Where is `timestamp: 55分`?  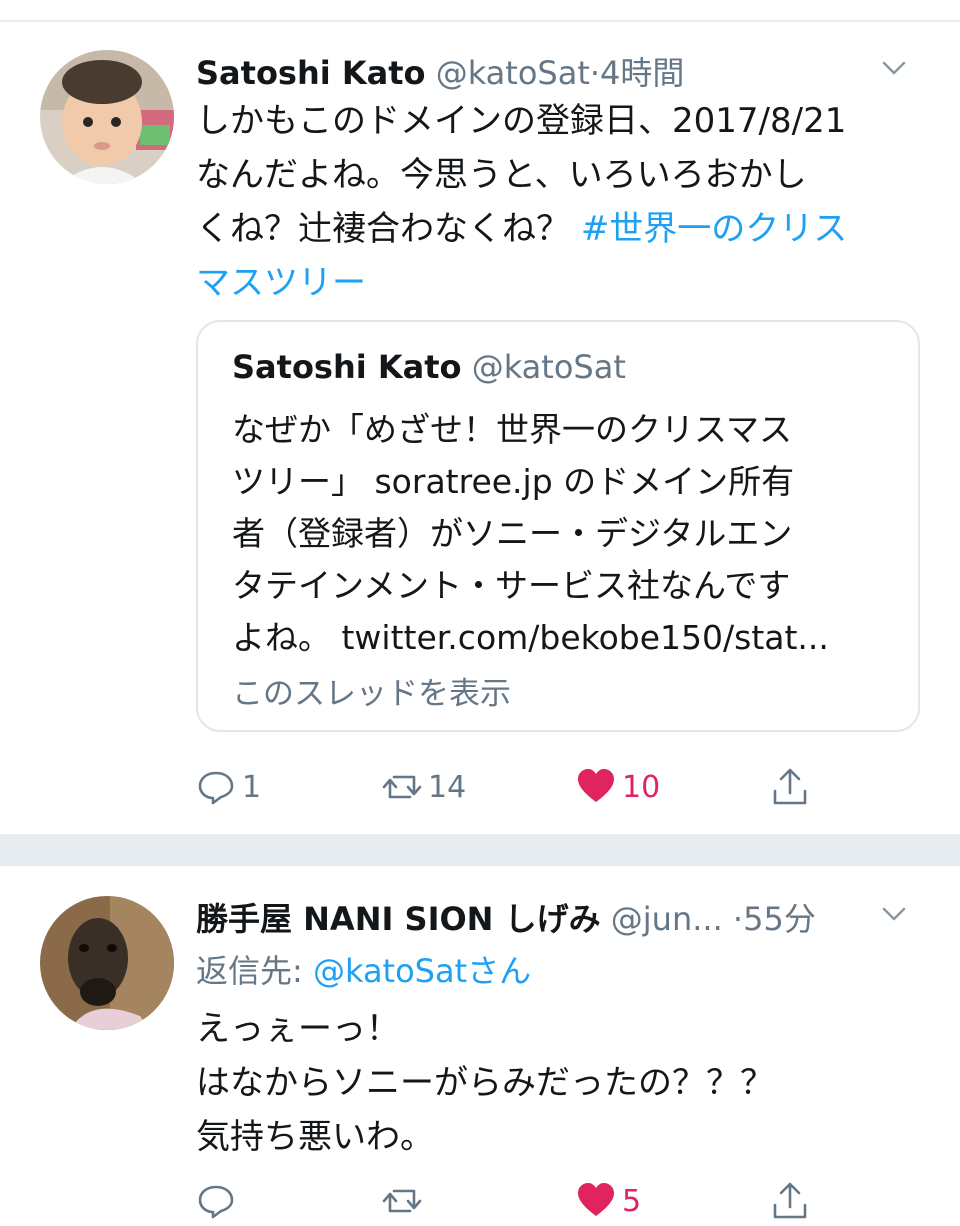
timestamp: 55分 is located at coordinates (779, 919).